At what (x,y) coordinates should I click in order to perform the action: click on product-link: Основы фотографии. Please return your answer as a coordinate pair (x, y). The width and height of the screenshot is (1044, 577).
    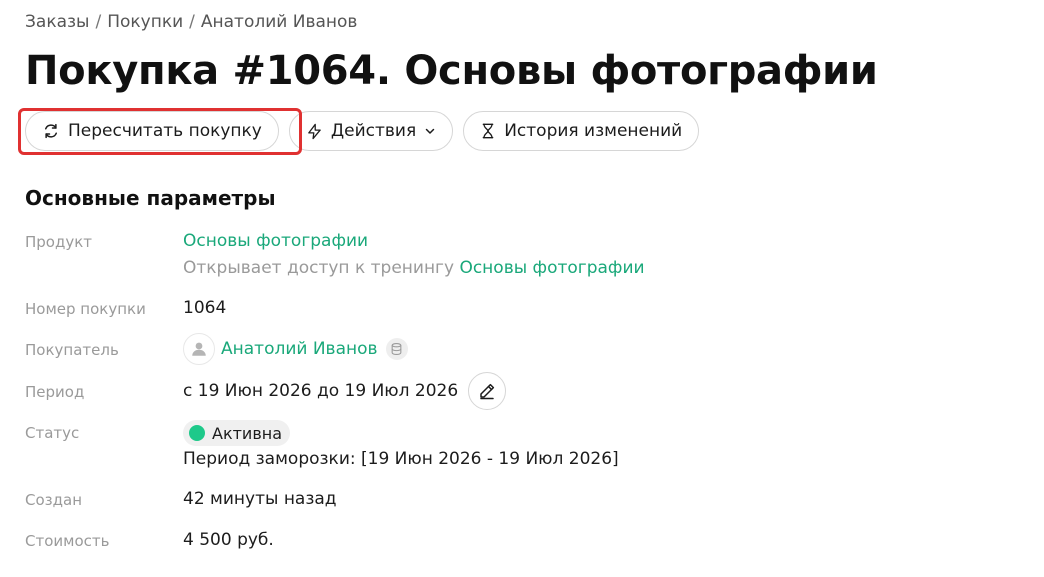
    Looking at the image, I should click on (275, 241).